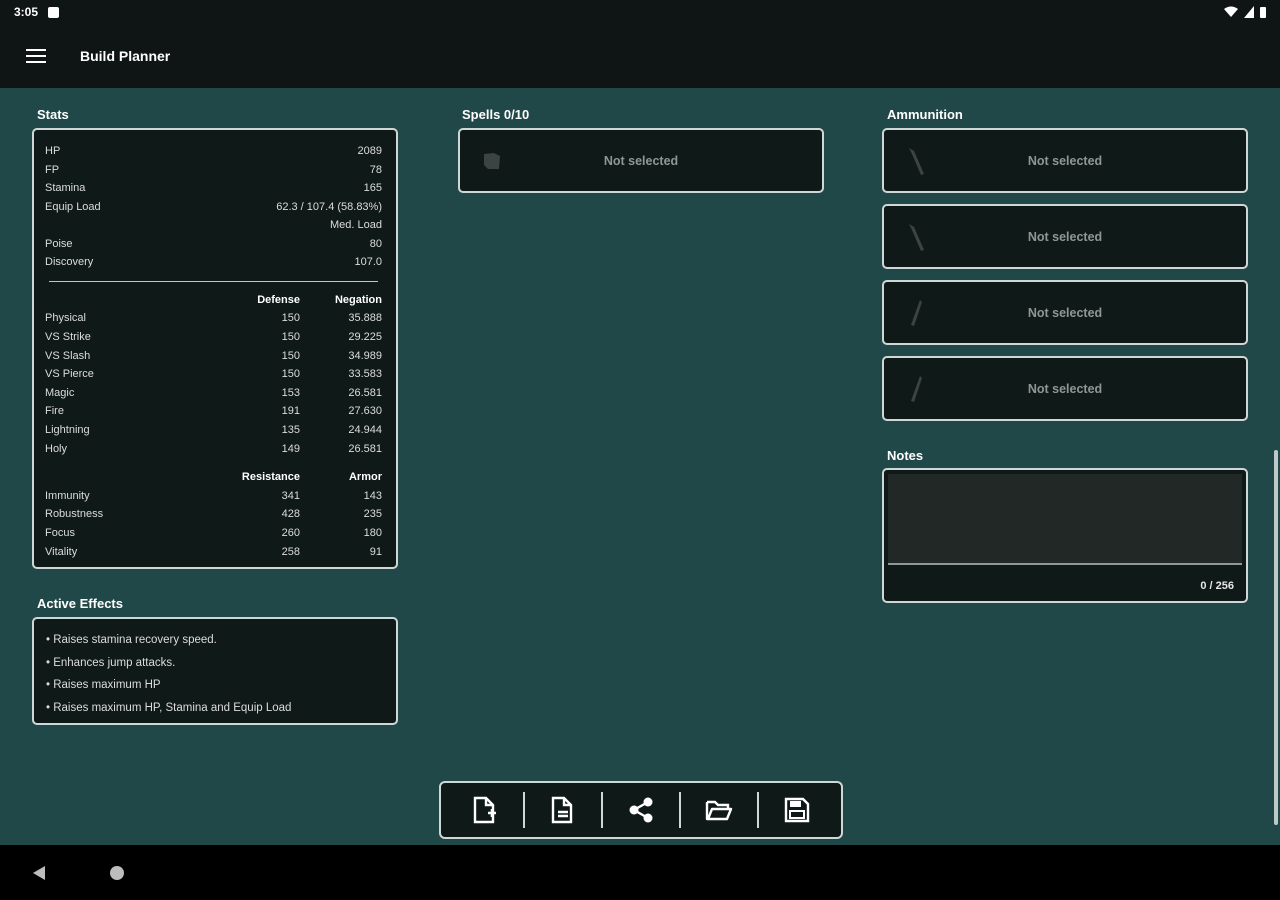 Image resolution: width=1280 pixels, height=900 pixels. What do you see at coordinates (213, 514) in the screenshot?
I see `table-row: Robustness 428 235` at bounding box center [213, 514].